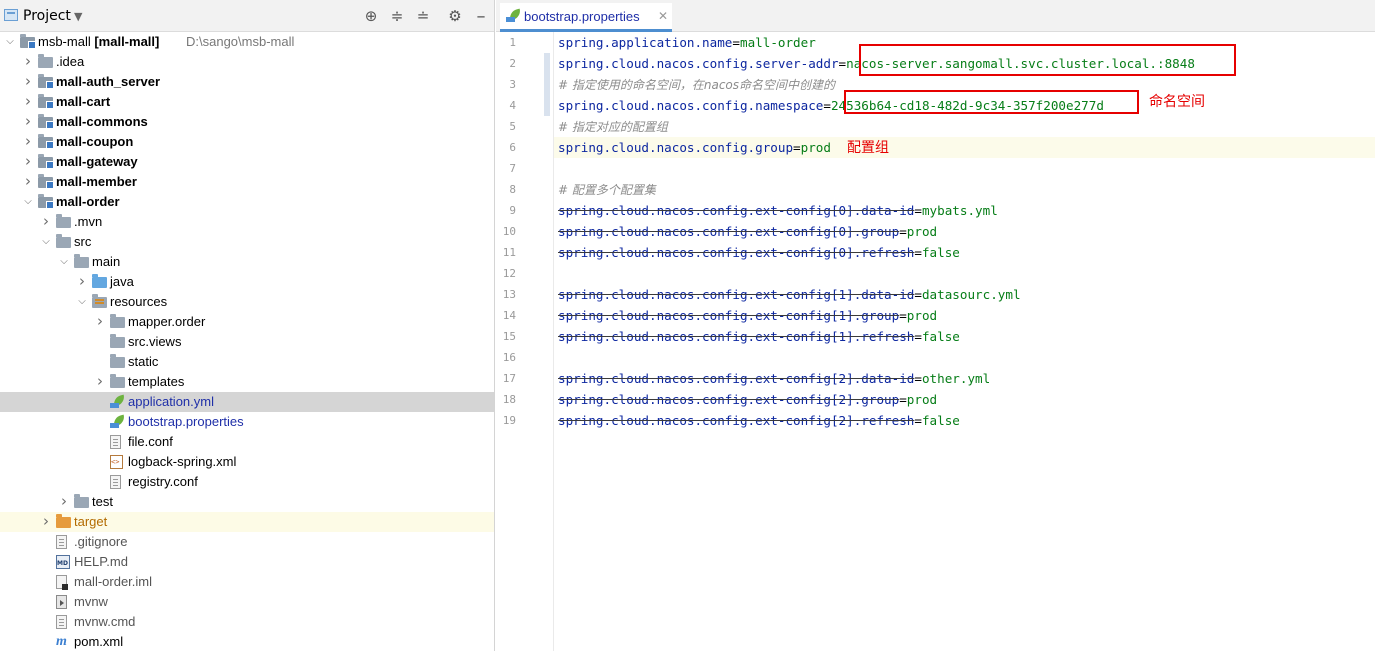 The image size is (1375, 651). I want to click on locate-file-icon: ⊕, so click(371, 16).